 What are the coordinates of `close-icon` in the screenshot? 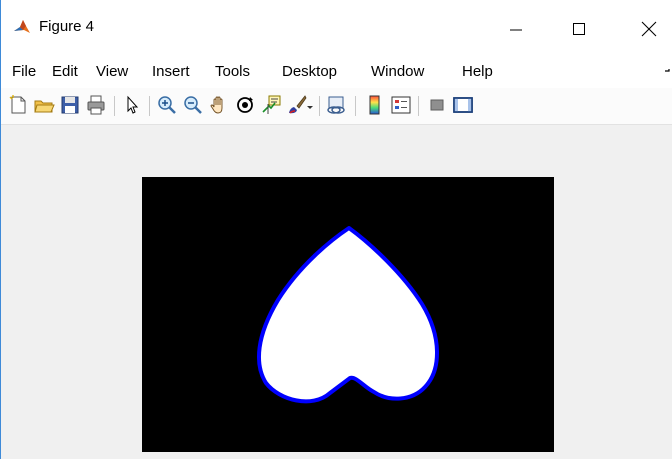 It's located at (649, 29).